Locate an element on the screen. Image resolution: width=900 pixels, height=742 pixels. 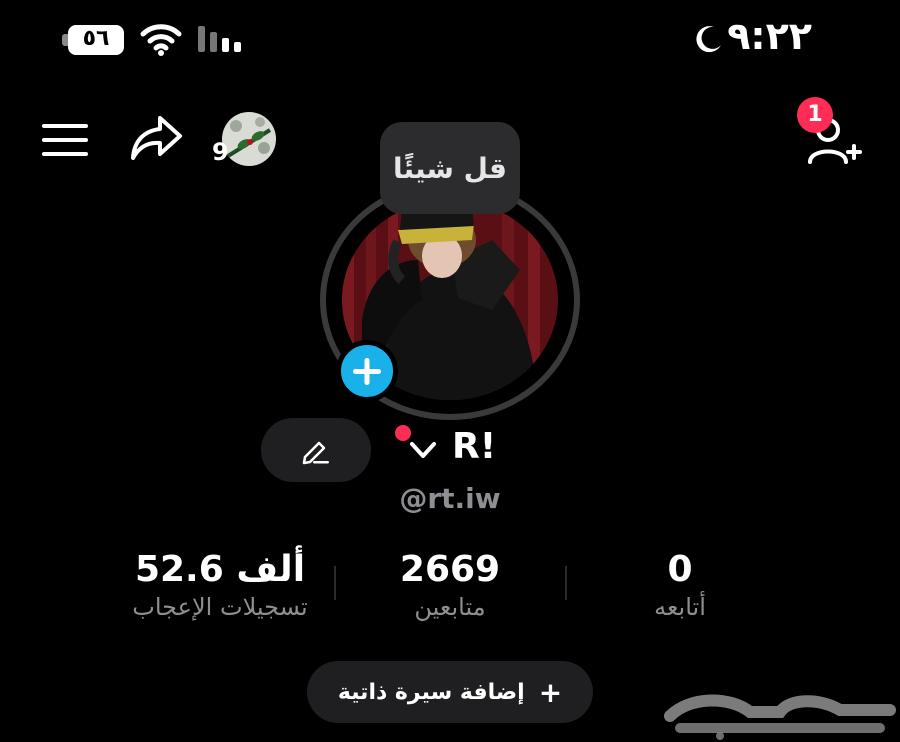
followers-label: متابعين is located at coordinates (450, 607).